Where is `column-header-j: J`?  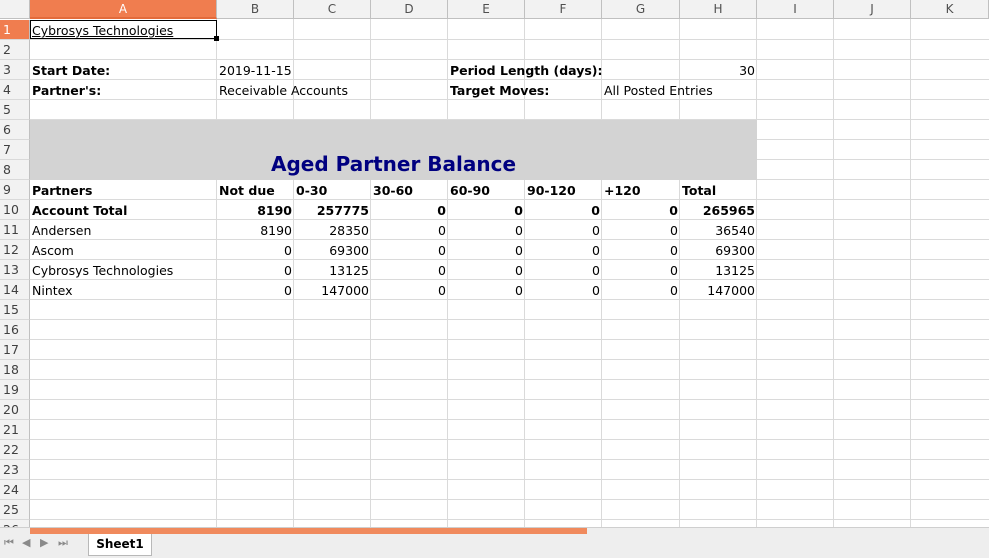
column-header-j: J is located at coordinates (872, 9).